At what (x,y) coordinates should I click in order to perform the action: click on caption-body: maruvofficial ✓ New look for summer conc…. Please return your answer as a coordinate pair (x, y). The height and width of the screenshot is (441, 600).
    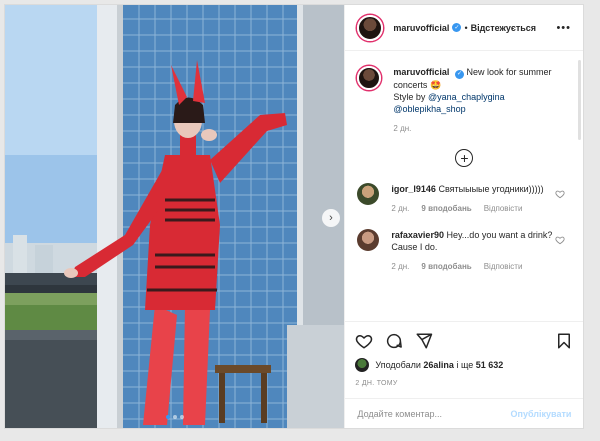
    Looking at the image, I should click on (475, 100).